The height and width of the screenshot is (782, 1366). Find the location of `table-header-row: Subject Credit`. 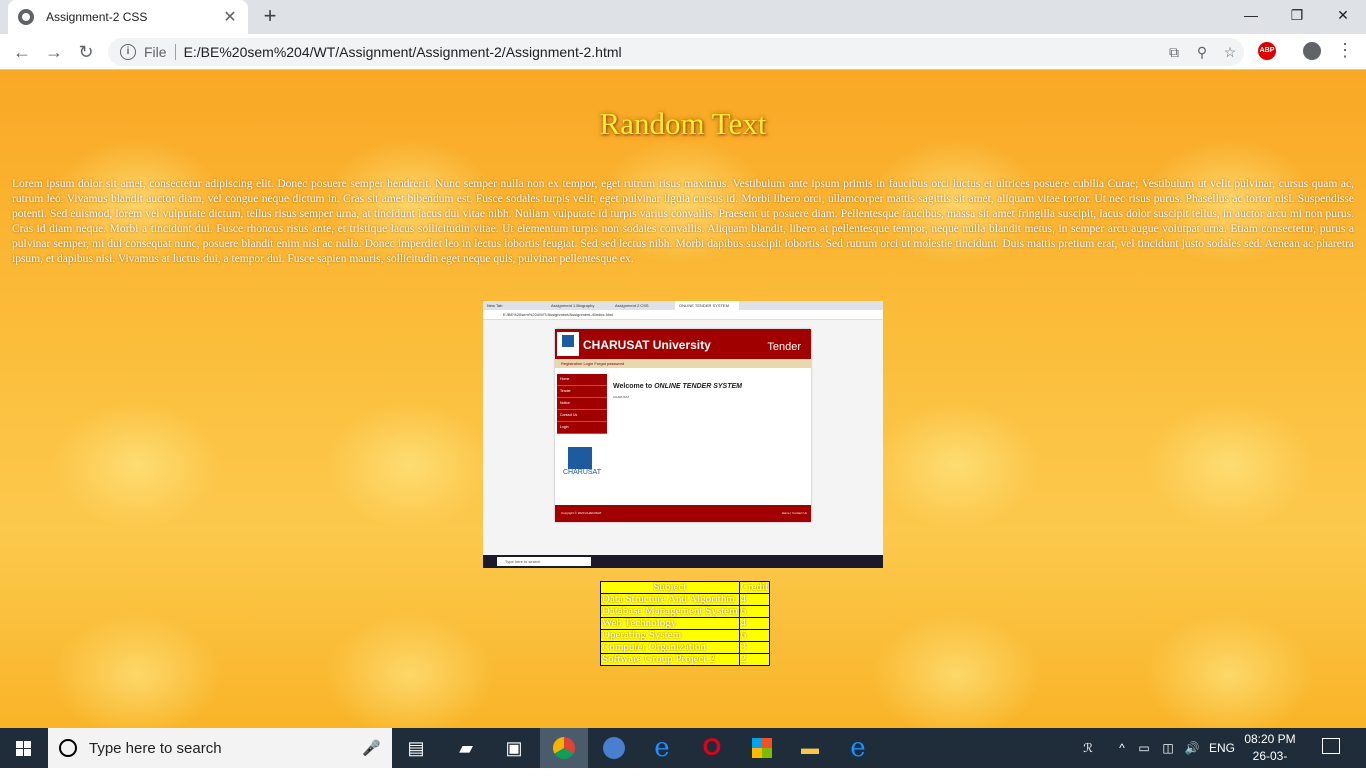

table-header-row: Subject Credit is located at coordinates (685, 587).